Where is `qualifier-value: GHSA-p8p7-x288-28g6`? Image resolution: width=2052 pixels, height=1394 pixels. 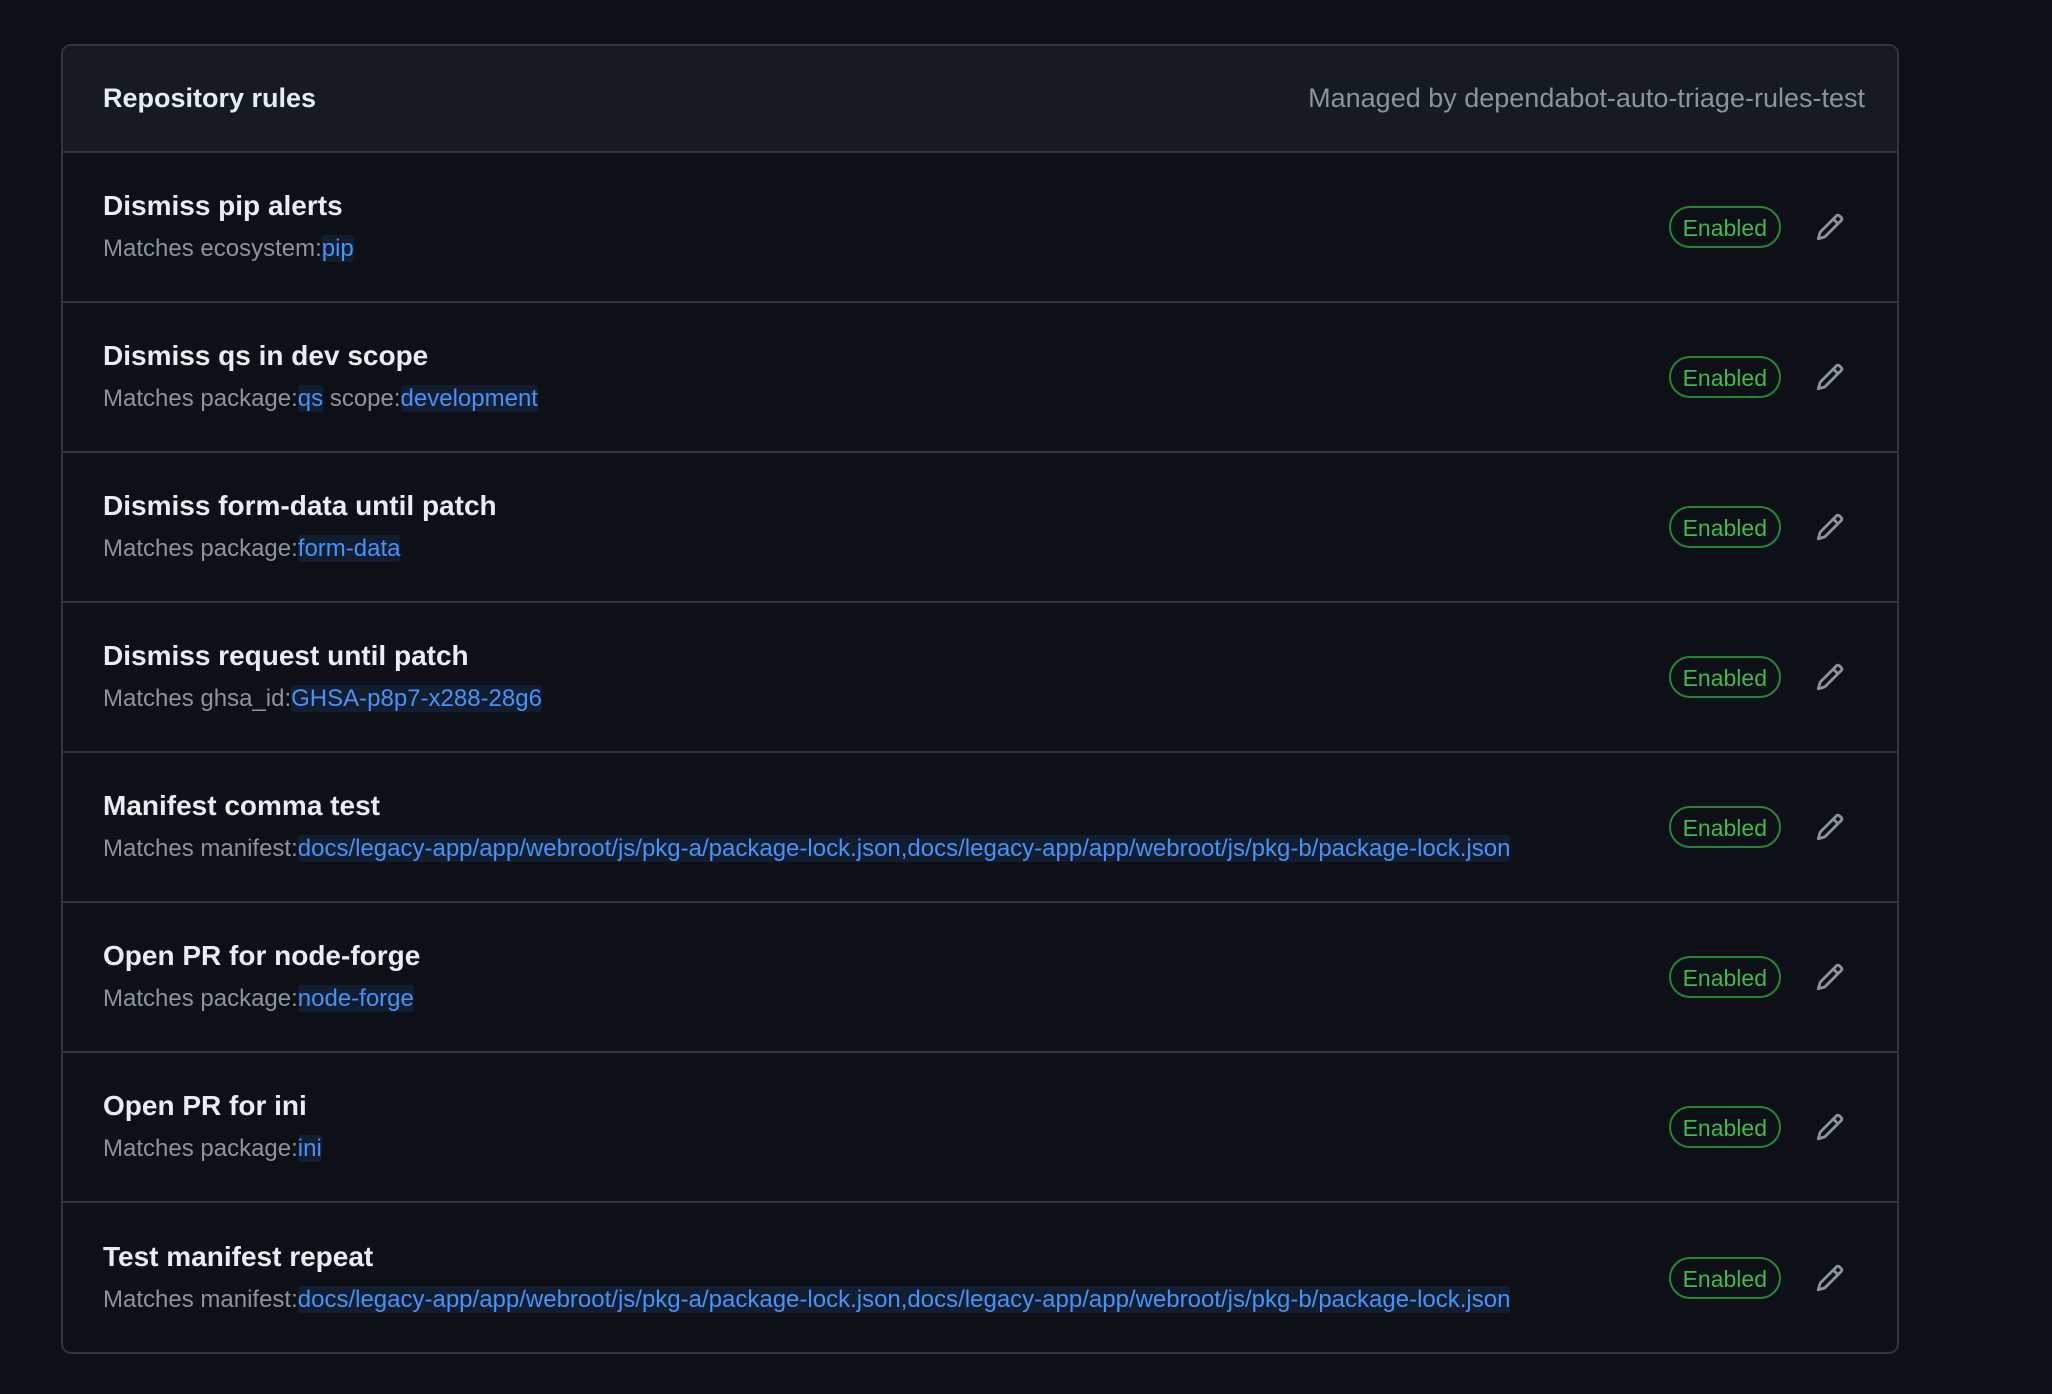 qualifier-value: GHSA-p8p7-x288-28g6 is located at coordinates (416, 698).